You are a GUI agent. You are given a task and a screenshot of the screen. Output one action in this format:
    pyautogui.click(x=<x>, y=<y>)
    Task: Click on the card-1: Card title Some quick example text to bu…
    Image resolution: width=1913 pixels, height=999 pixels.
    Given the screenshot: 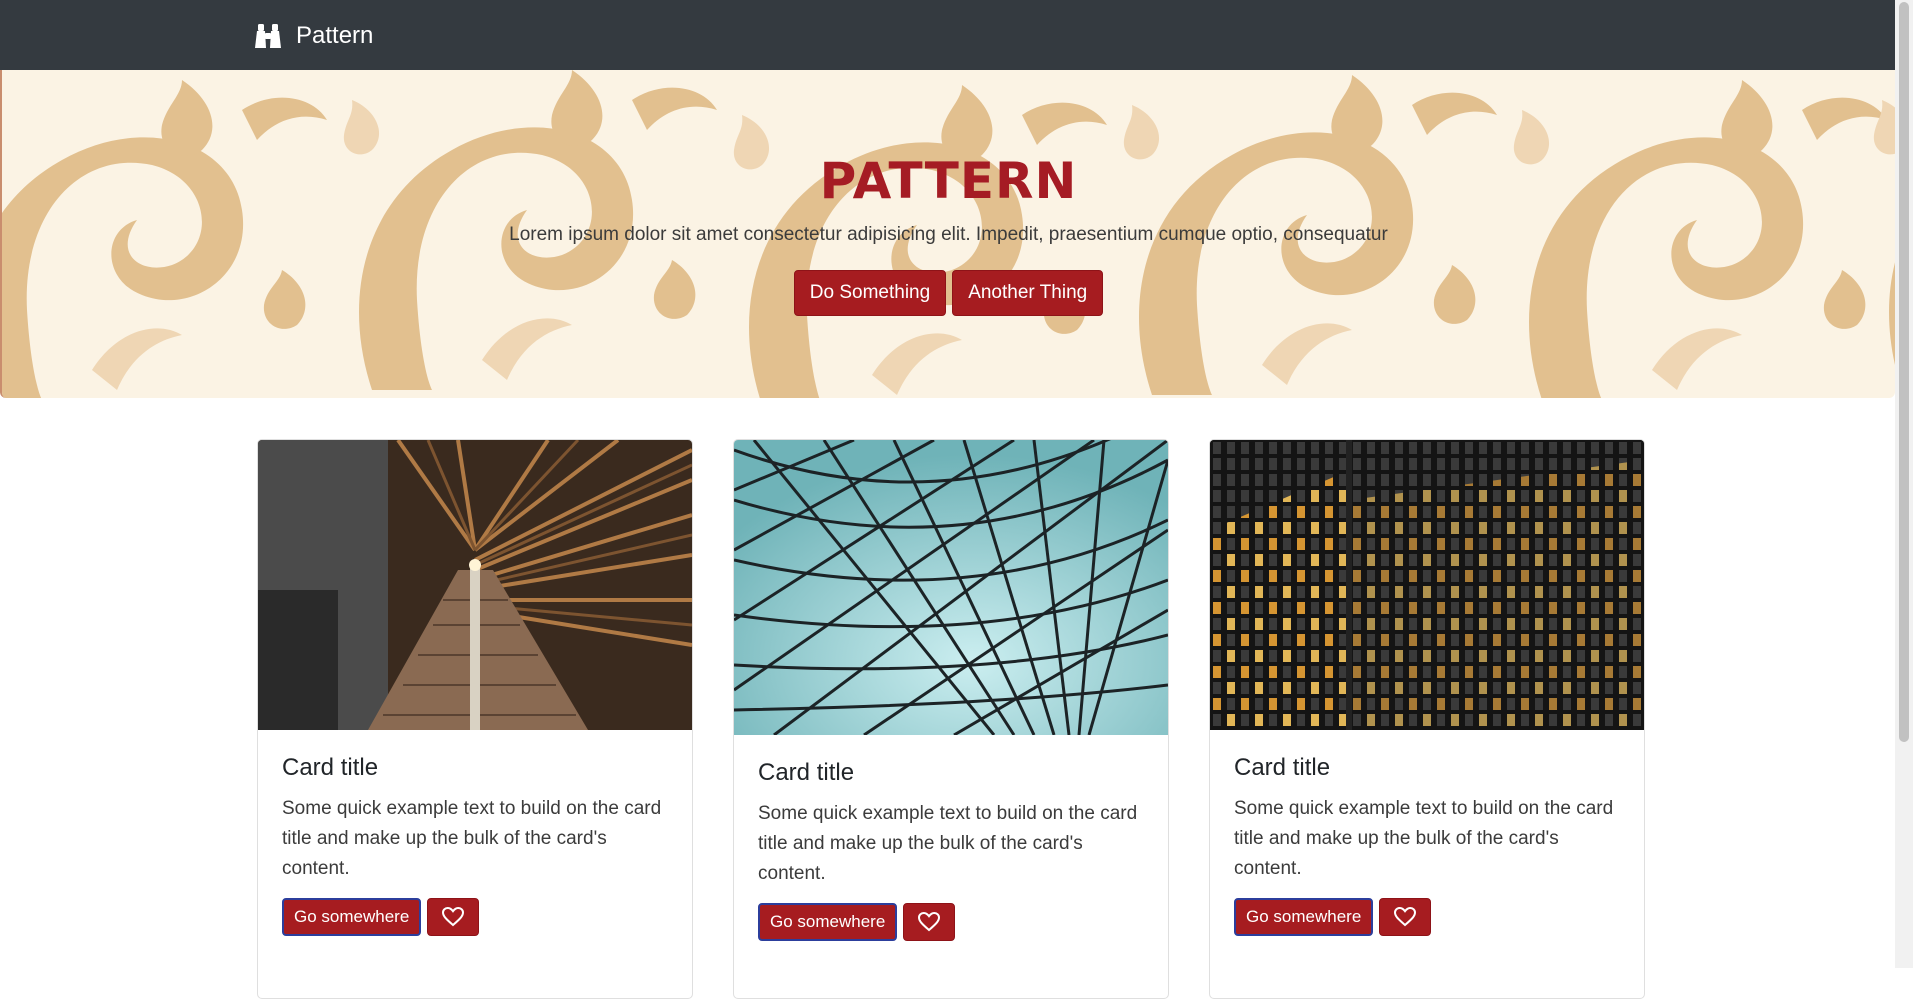 What is the action you would take?
    pyautogui.click(x=475, y=719)
    